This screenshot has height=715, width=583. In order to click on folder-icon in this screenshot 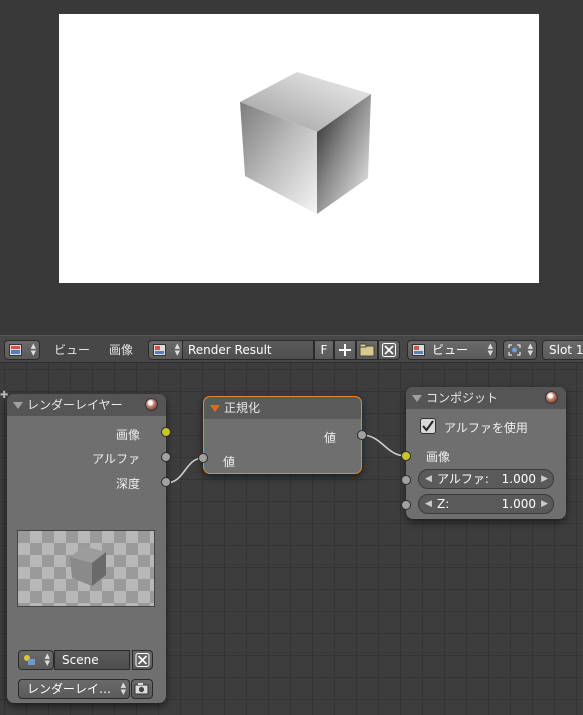, I will do `click(367, 350)`.